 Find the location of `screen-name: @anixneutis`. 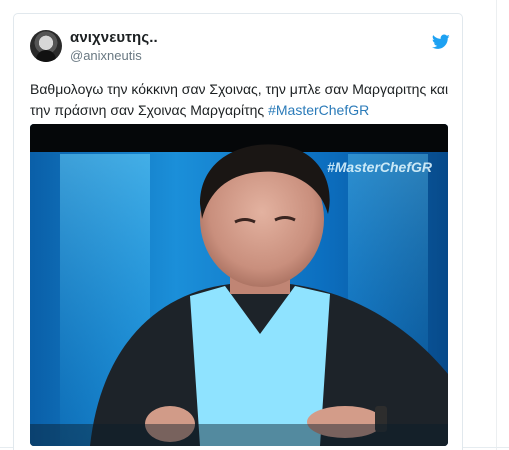

screen-name: @anixneutis is located at coordinates (106, 55).